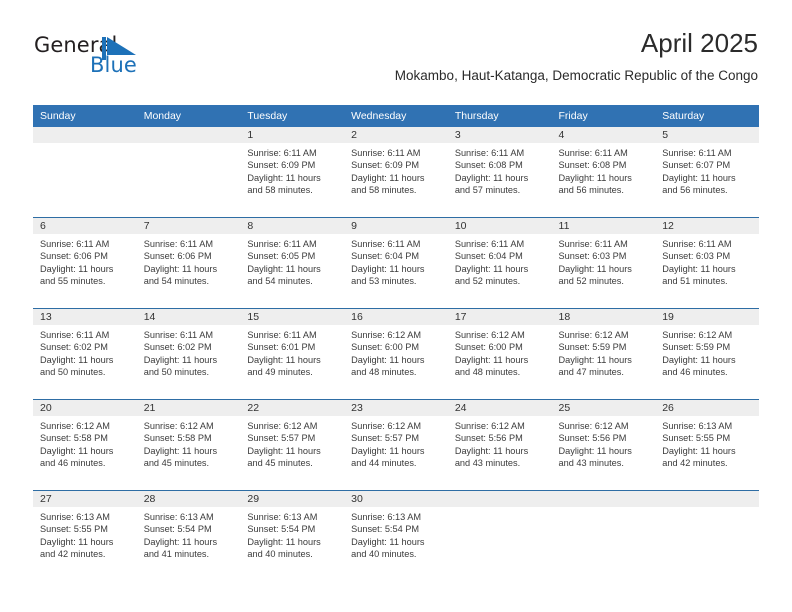 The width and height of the screenshot is (792, 612). What do you see at coordinates (384, 463) in the screenshot?
I see `day-detail-line: and 44 minutes.` at bounding box center [384, 463].